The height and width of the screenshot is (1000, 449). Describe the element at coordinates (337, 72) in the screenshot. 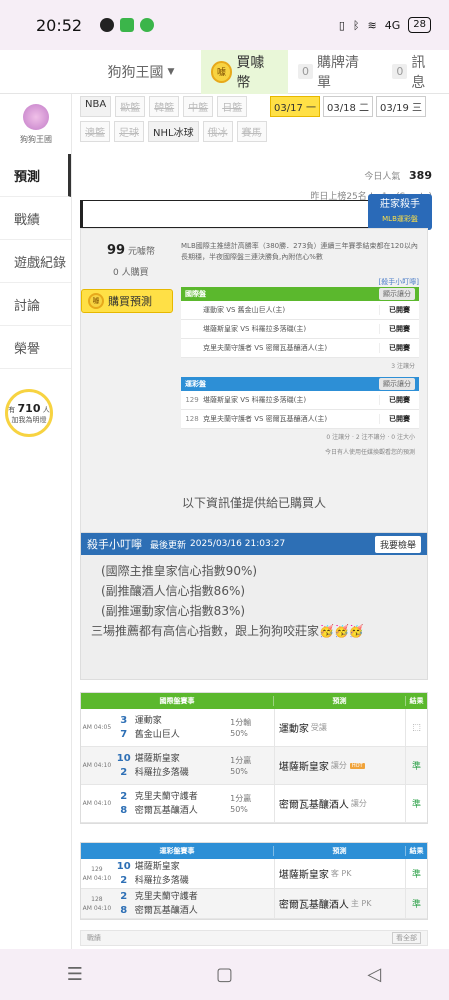

I see `cart-label: 購牌清單` at that location.